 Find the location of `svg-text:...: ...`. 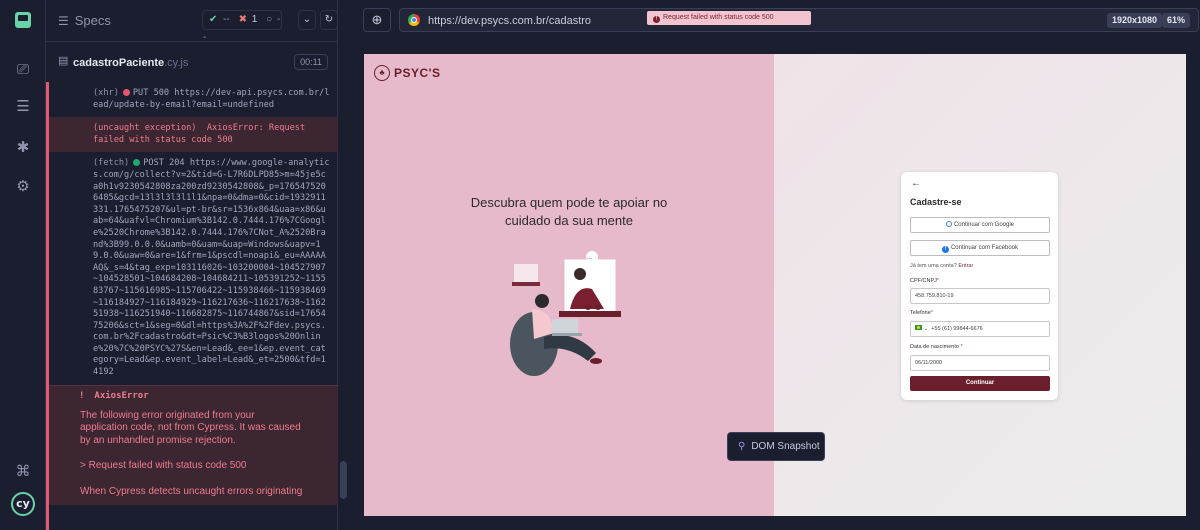

svg-text:...: ... is located at coordinates (590, 257).